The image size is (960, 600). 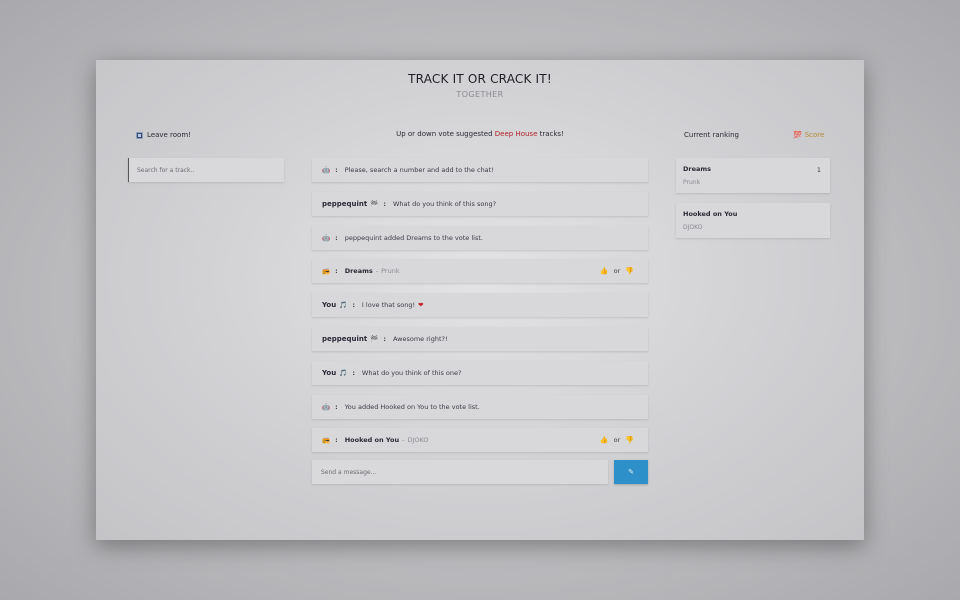 I want to click on ranking-track: Hooked on You, so click(x=710, y=214).